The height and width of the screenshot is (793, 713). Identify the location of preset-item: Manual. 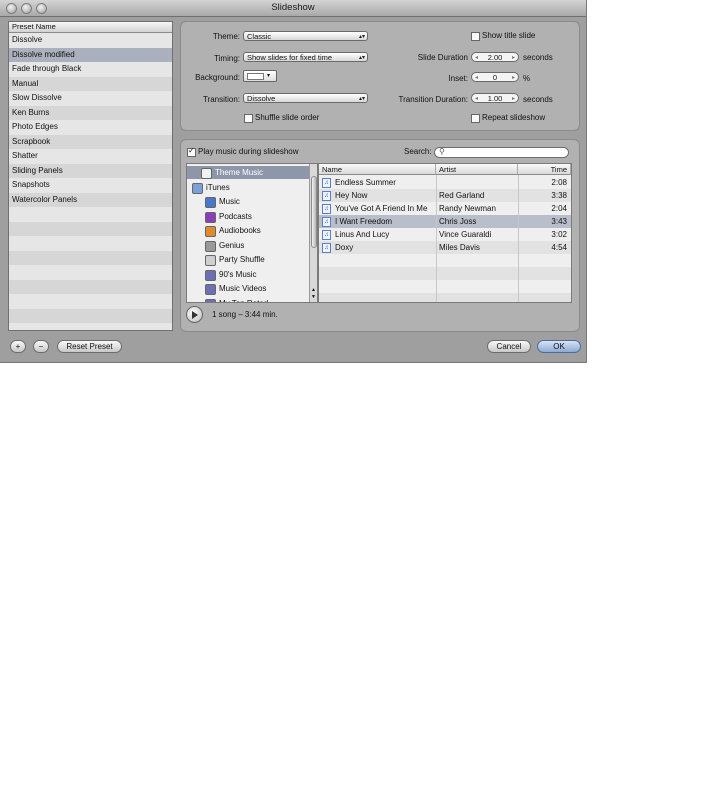
(90, 83).